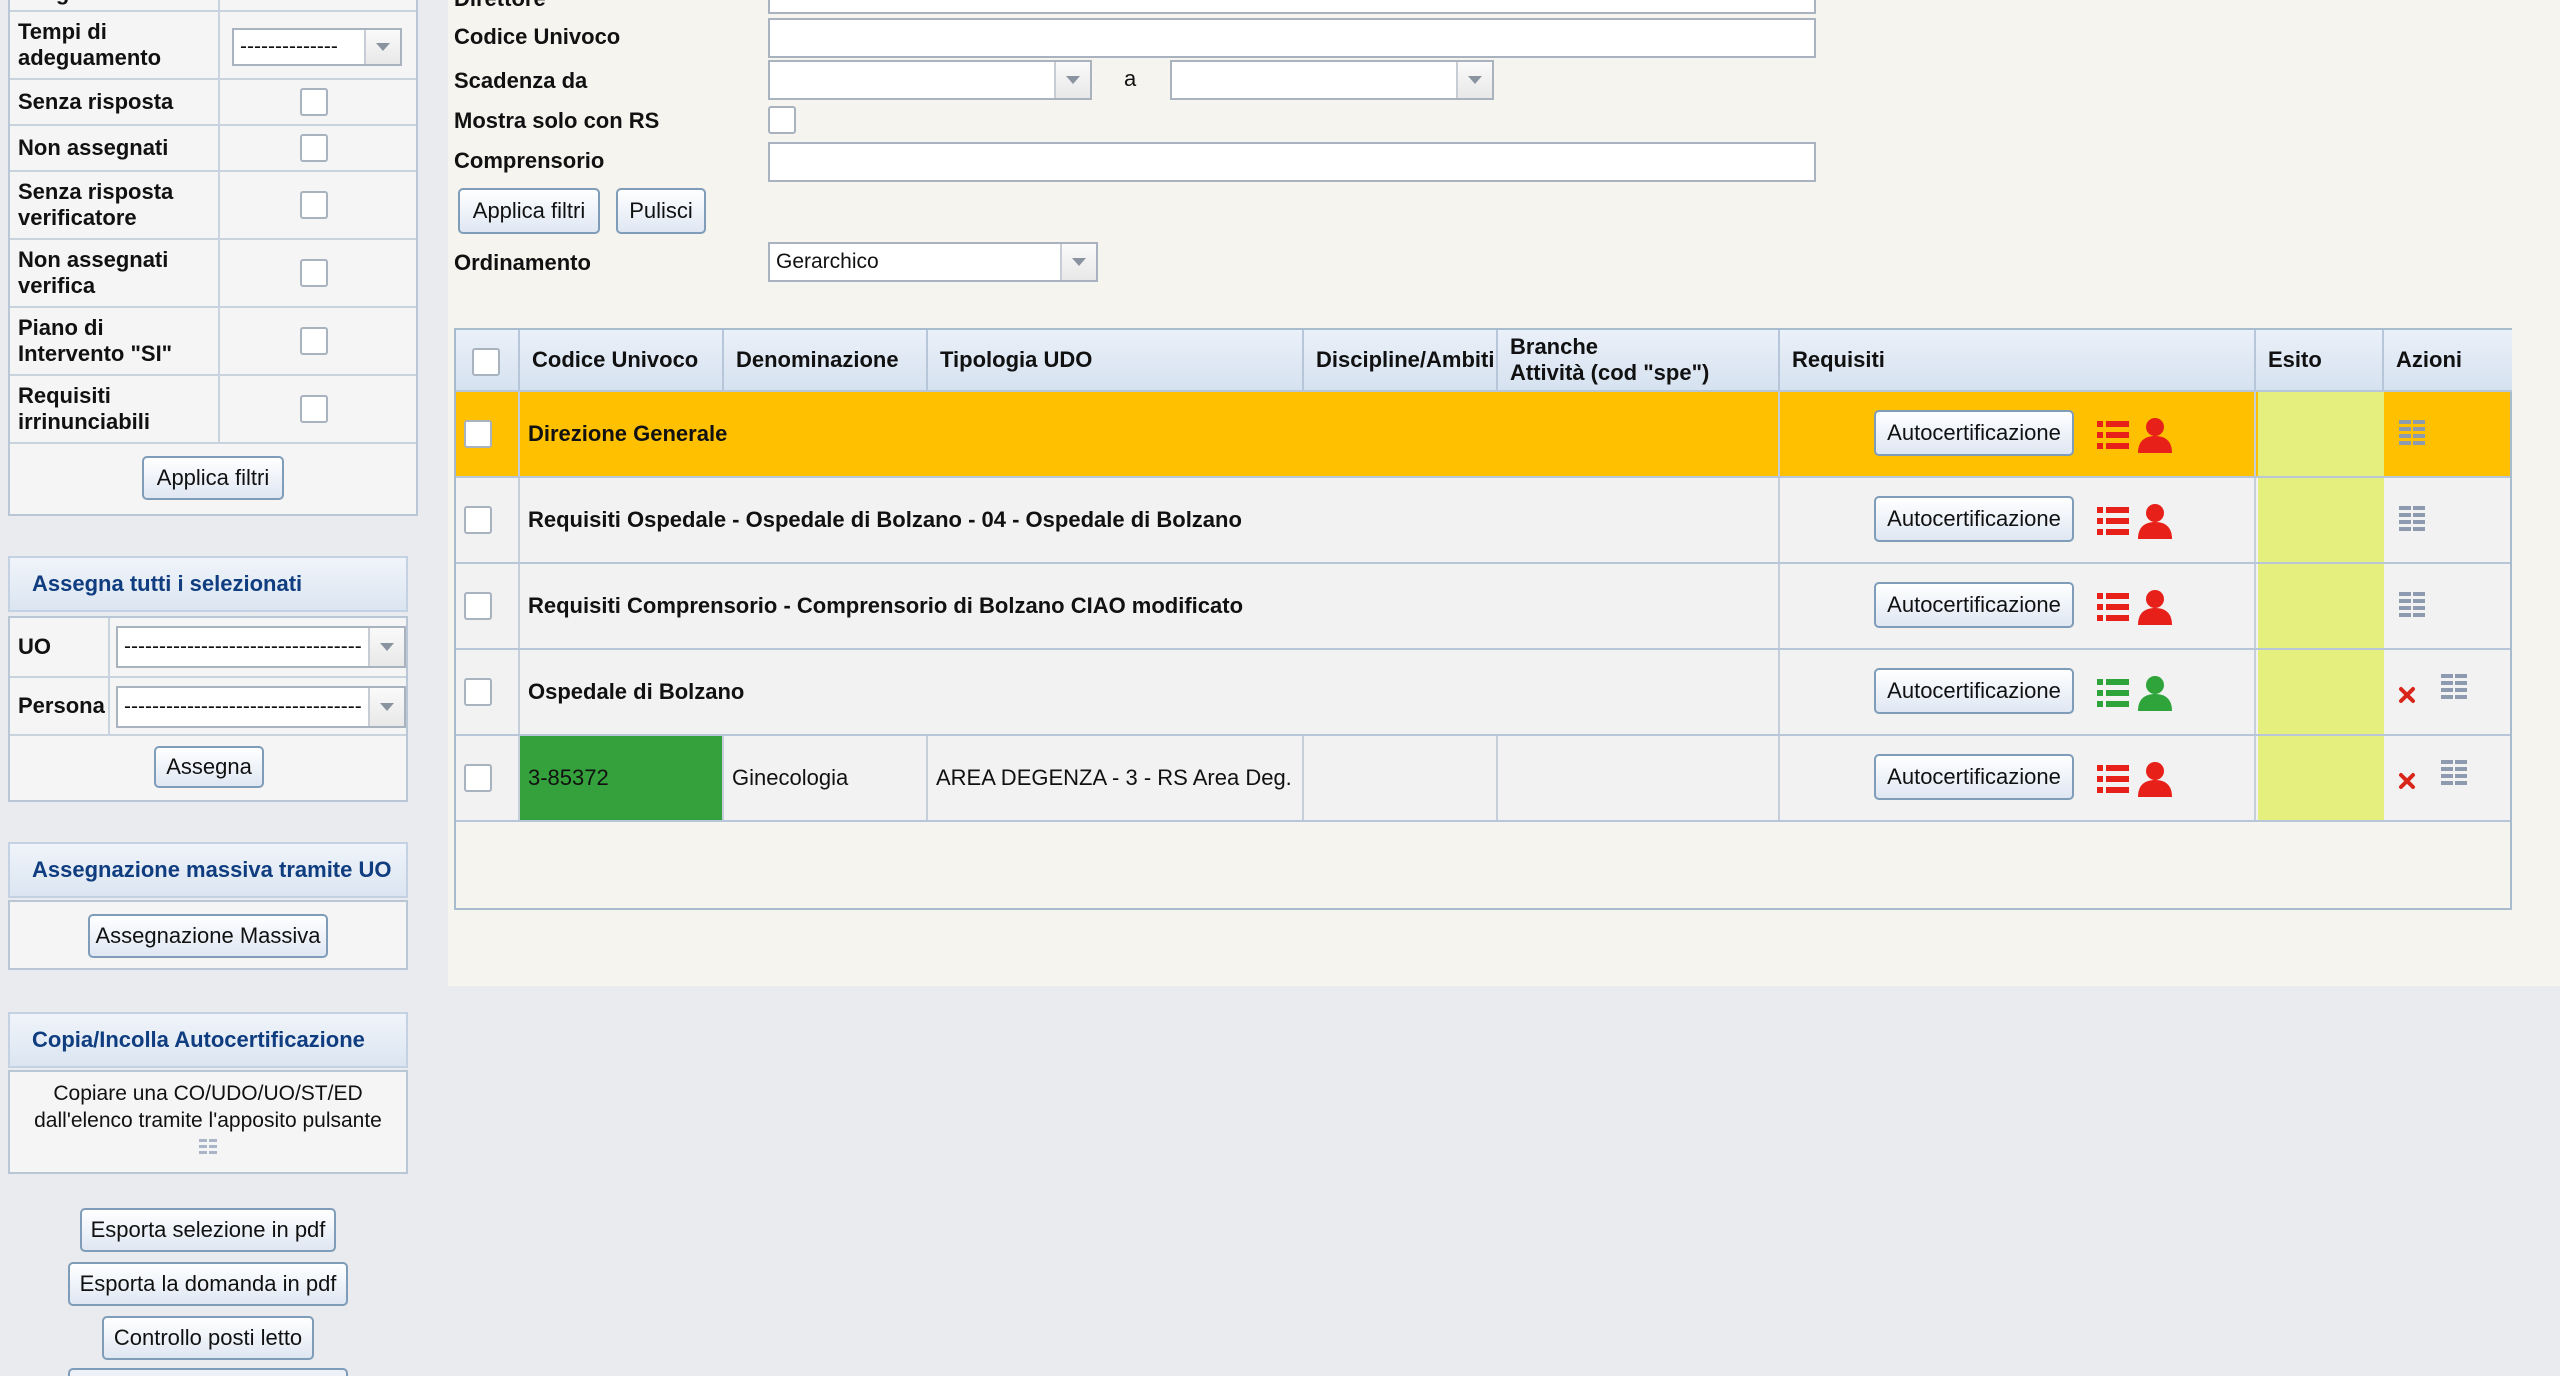 This screenshot has width=2560, height=1376. Describe the element at coordinates (522, 262) in the screenshot. I see `ordinamento-label: Ordinamento` at that location.